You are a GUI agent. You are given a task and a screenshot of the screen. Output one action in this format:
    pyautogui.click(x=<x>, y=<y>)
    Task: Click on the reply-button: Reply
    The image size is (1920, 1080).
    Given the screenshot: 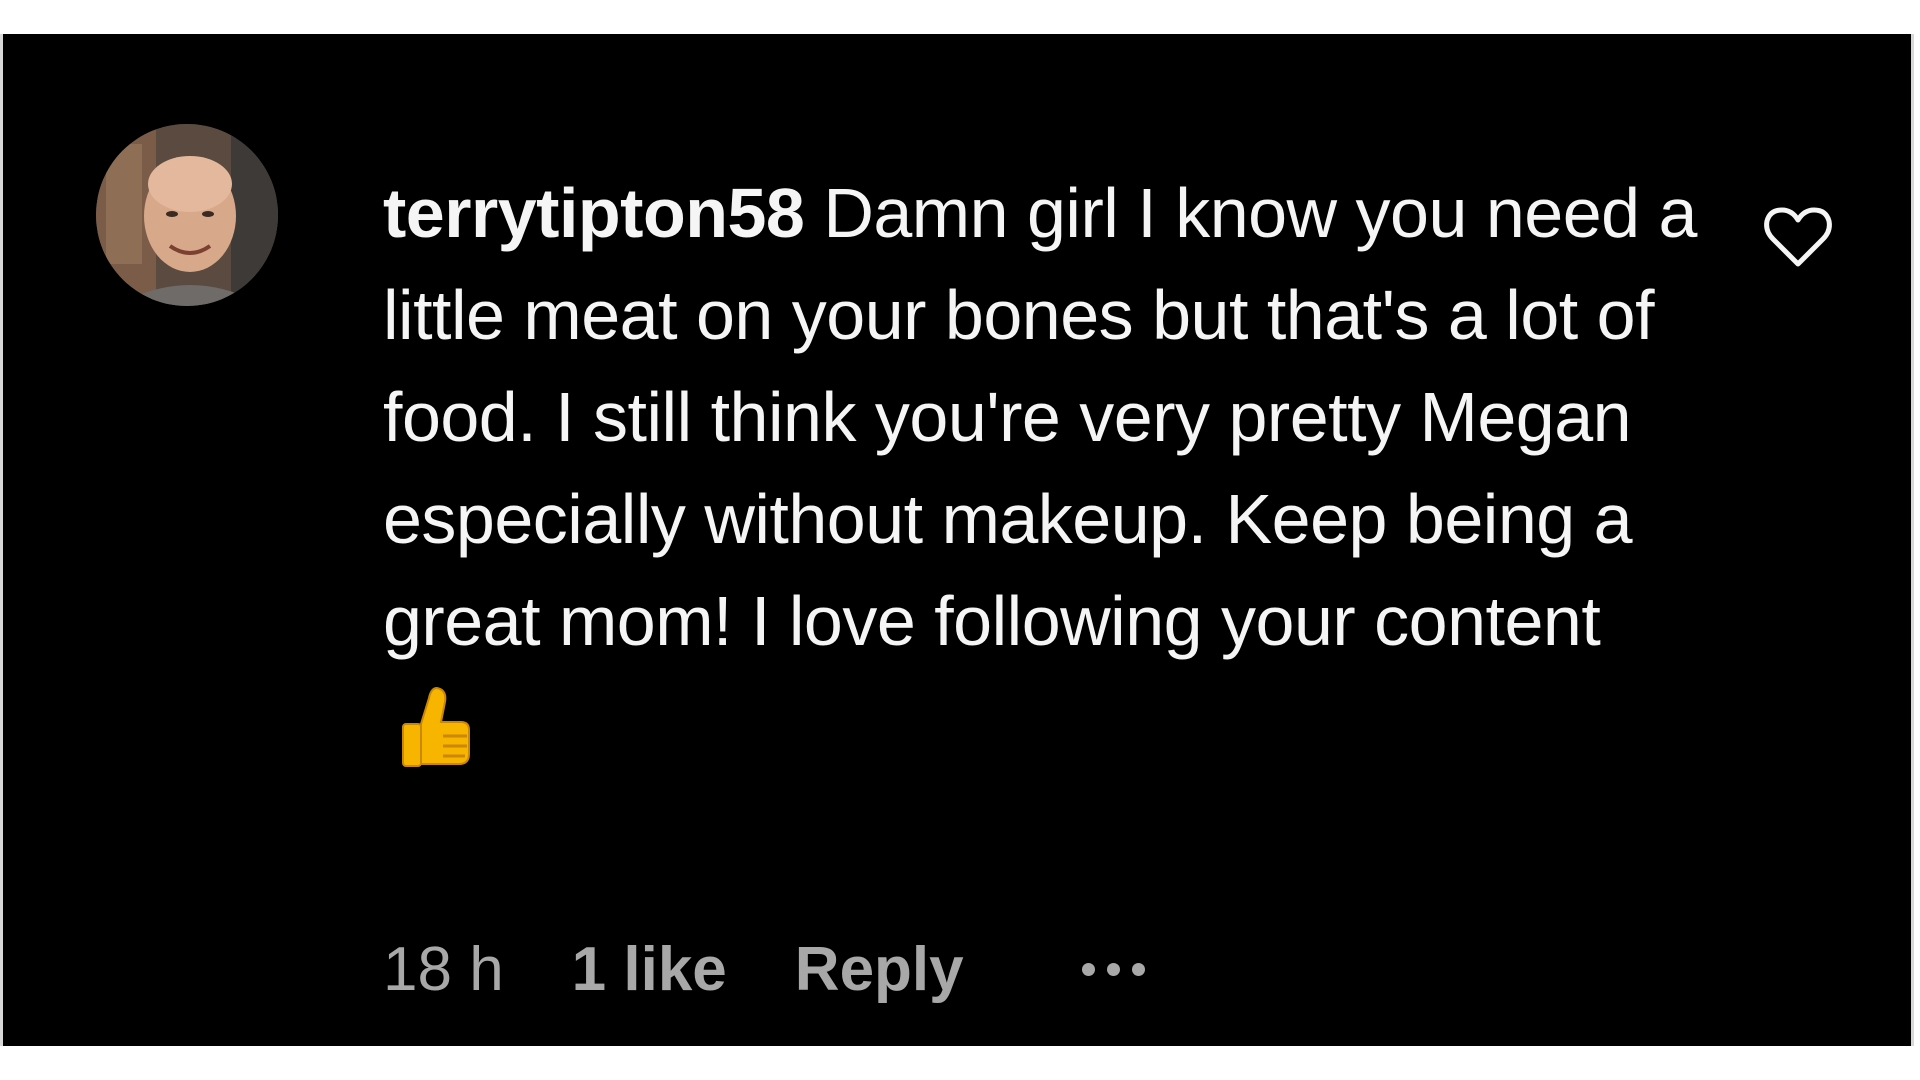 What is the action you would take?
    pyautogui.click(x=879, y=969)
    